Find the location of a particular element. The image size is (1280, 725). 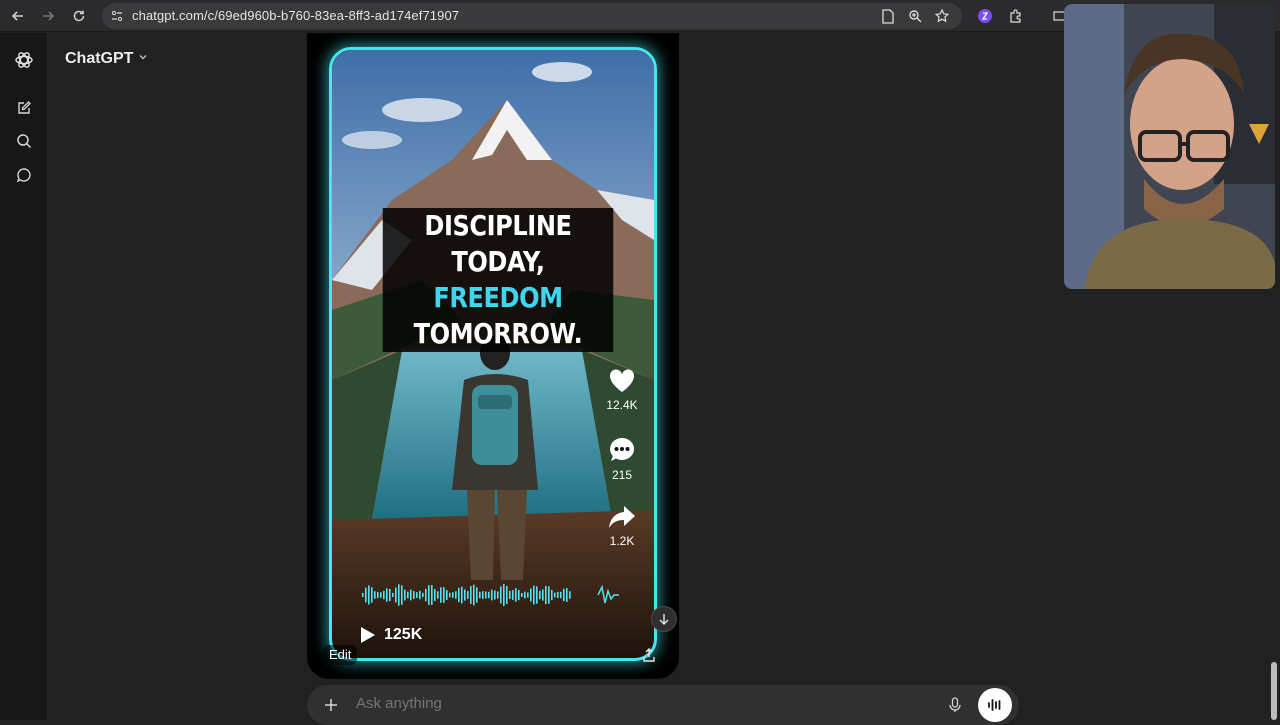

play-icon is located at coordinates (368, 635).